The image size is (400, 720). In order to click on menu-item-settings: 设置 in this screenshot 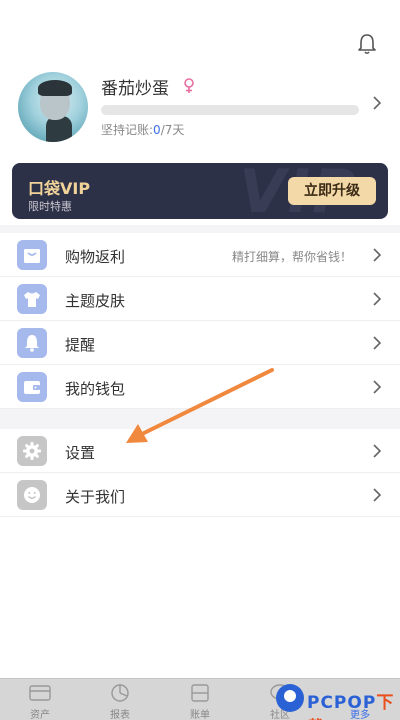, I will do `click(200, 451)`.